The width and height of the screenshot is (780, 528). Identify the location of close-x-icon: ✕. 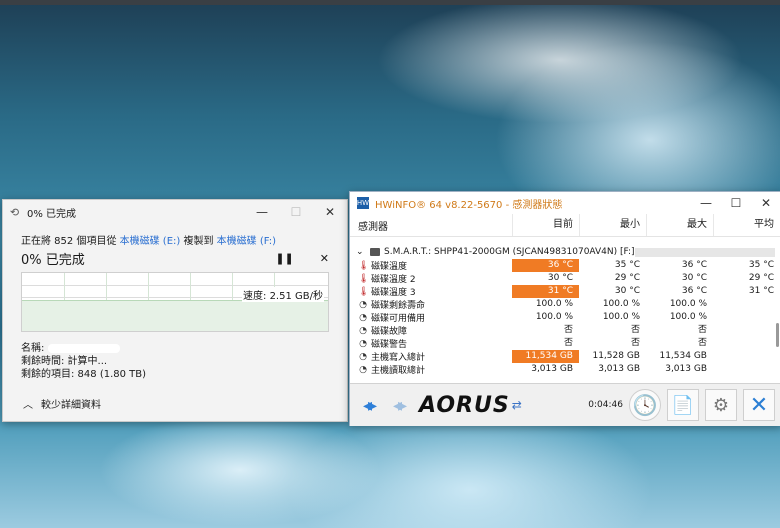
(759, 405).